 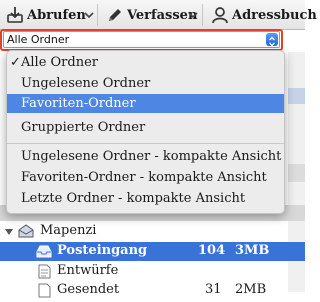 I want to click on fetch-label: Abrufen, so click(x=56, y=15).